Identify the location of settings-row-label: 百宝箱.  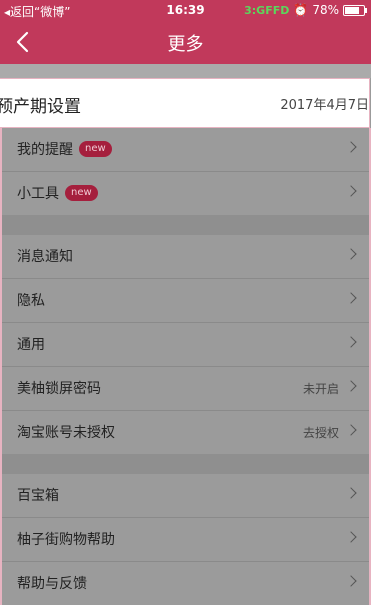
(38, 496).